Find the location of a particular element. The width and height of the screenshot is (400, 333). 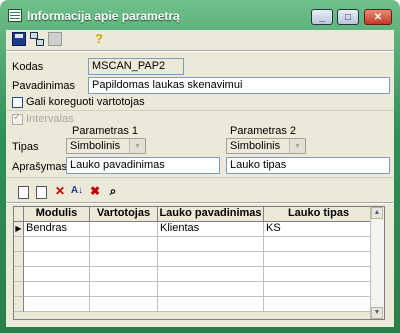

grid-toolbar: ✕ A↓ ✖ ⌕ is located at coordinates (200, 192).